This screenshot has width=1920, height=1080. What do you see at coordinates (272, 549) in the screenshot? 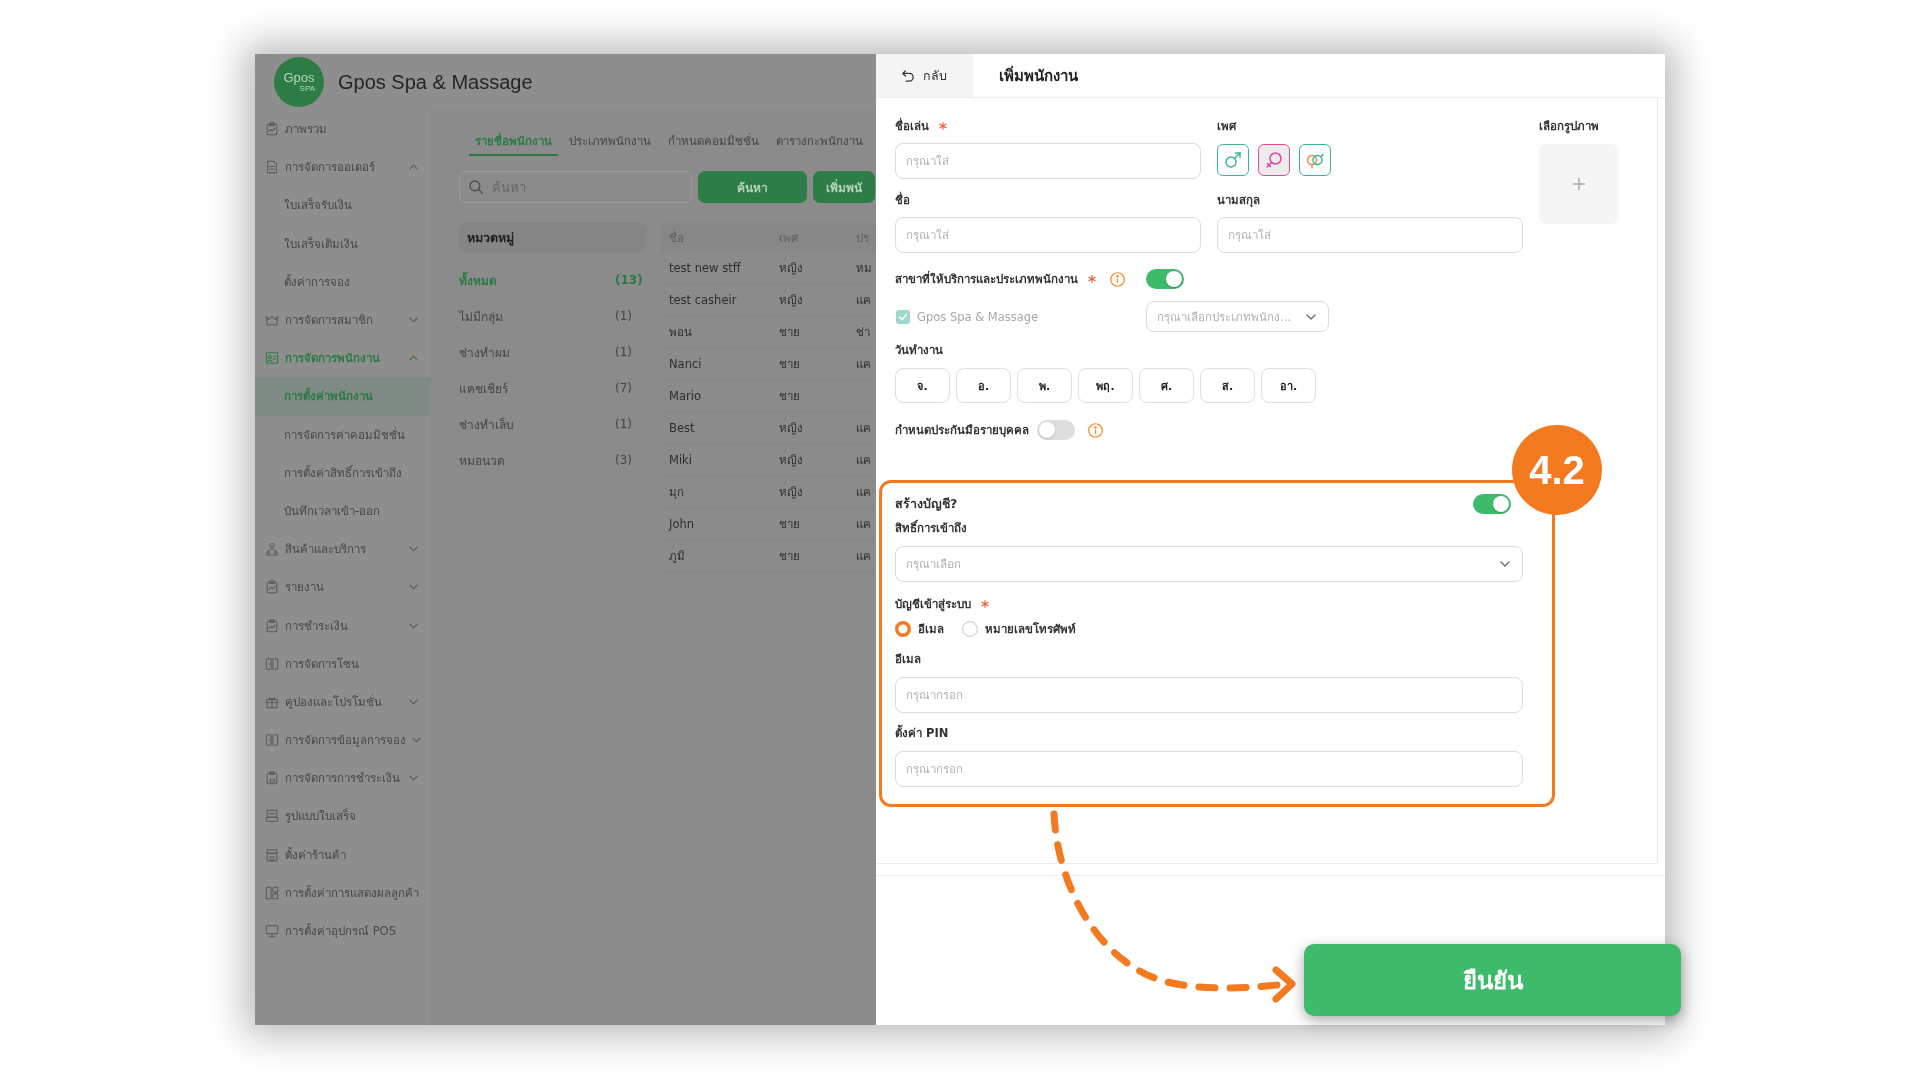
I see `people-icon` at bounding box center [272, 549].